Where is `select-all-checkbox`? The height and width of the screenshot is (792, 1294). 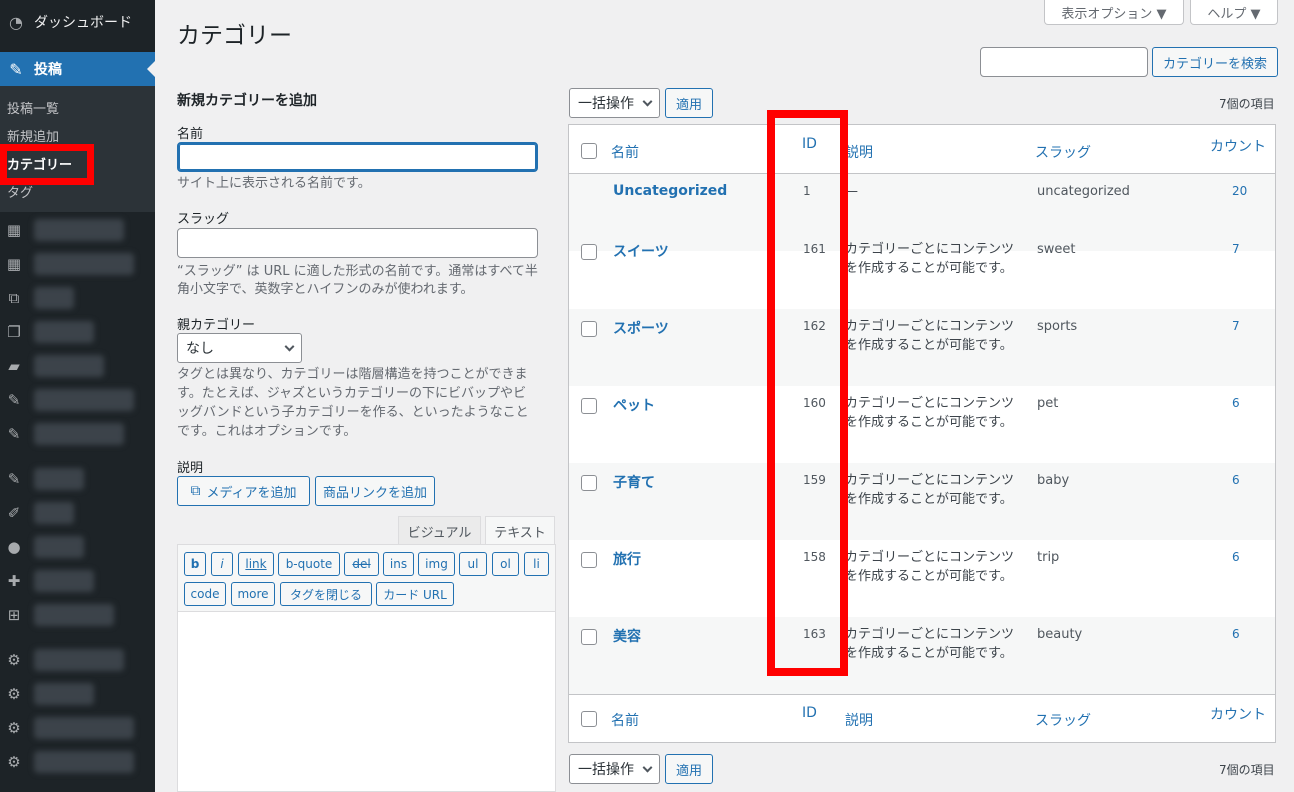
select-all-checkbox is located at coordinates (589, 151).